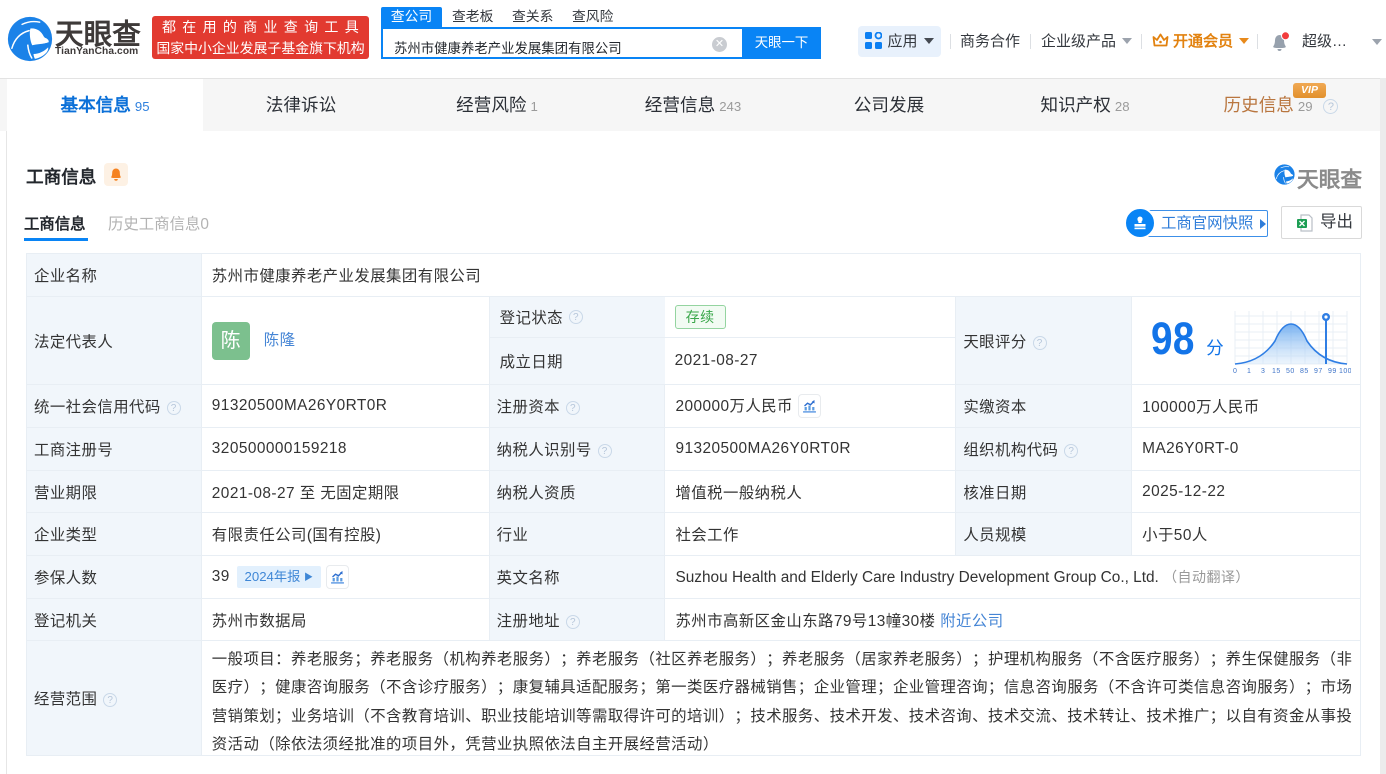 This screenshot has width=1386, height=774. What do you see at coordinates (1290, 371) in the screenshot?
I see `svg-text: 50` at bounding box center [1290, 371].